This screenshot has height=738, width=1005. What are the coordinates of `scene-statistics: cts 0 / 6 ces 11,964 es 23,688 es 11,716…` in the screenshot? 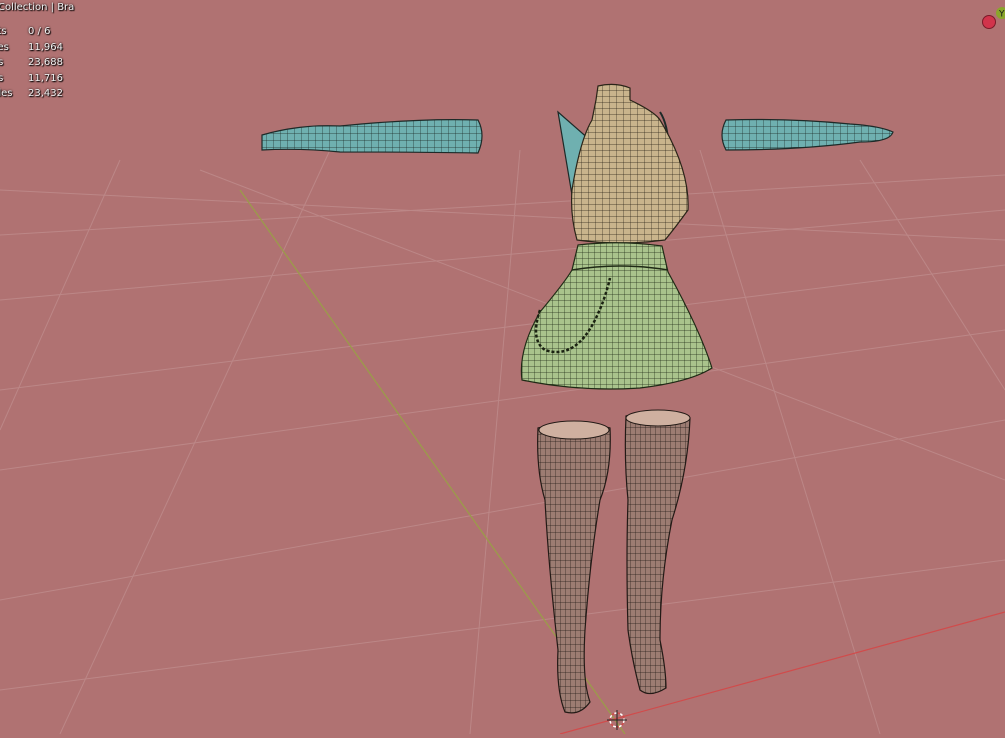 It's located at (31, 63).